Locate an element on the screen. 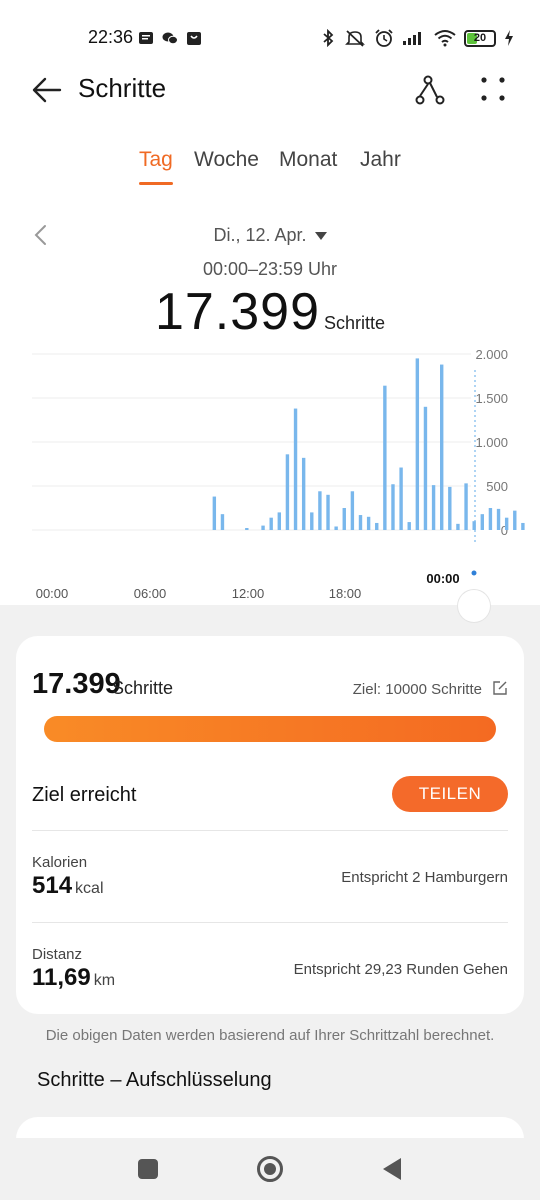  distance-value: 11,69 km is located at coordinates (73, 978).